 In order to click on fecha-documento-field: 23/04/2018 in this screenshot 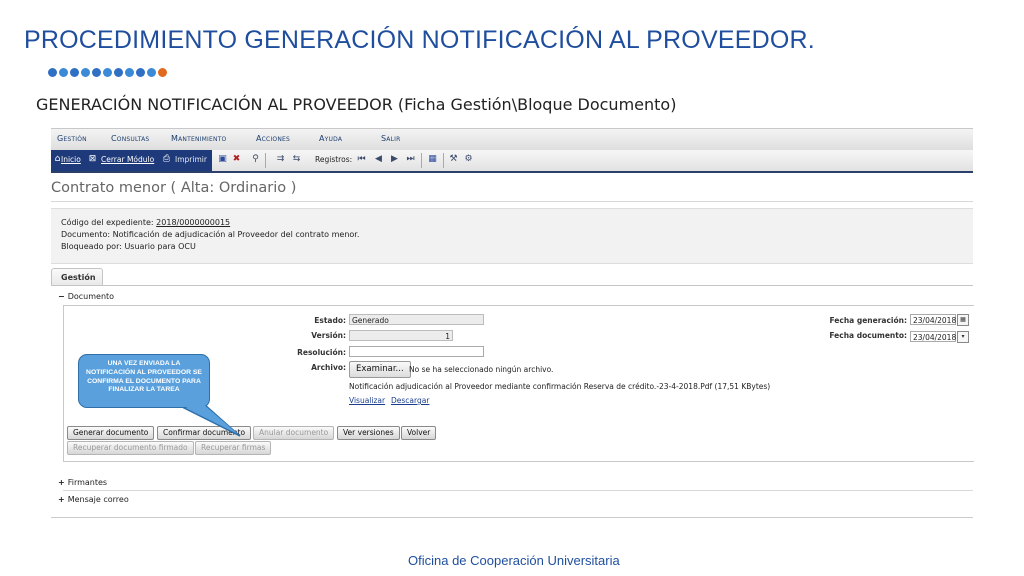, I will do `click(933, 336)`.